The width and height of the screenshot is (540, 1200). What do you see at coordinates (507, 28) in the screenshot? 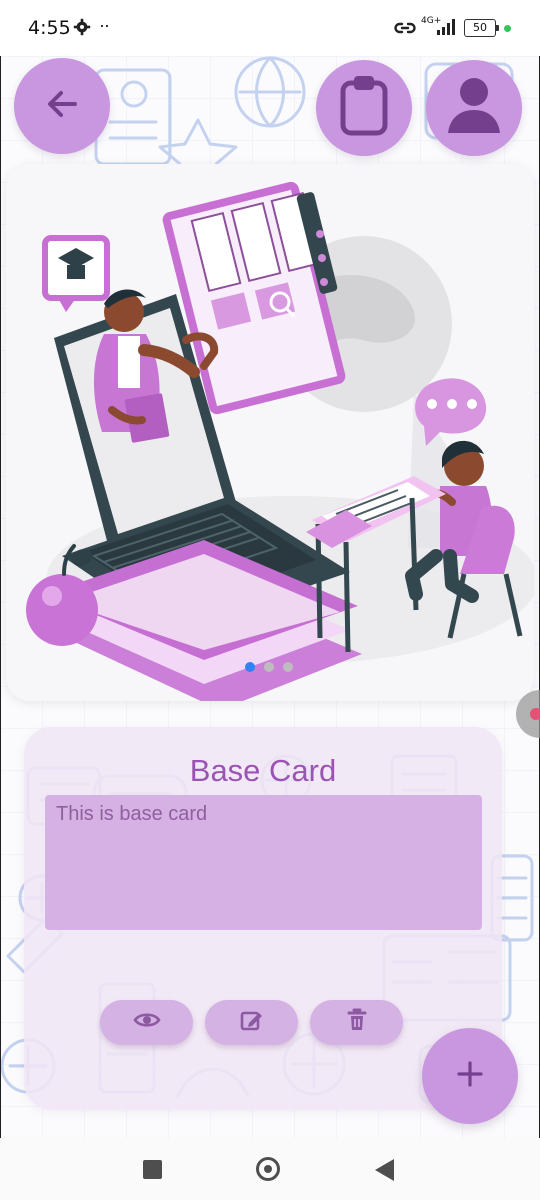
I see `active-dot-icon` at bounding box center [507, 28].